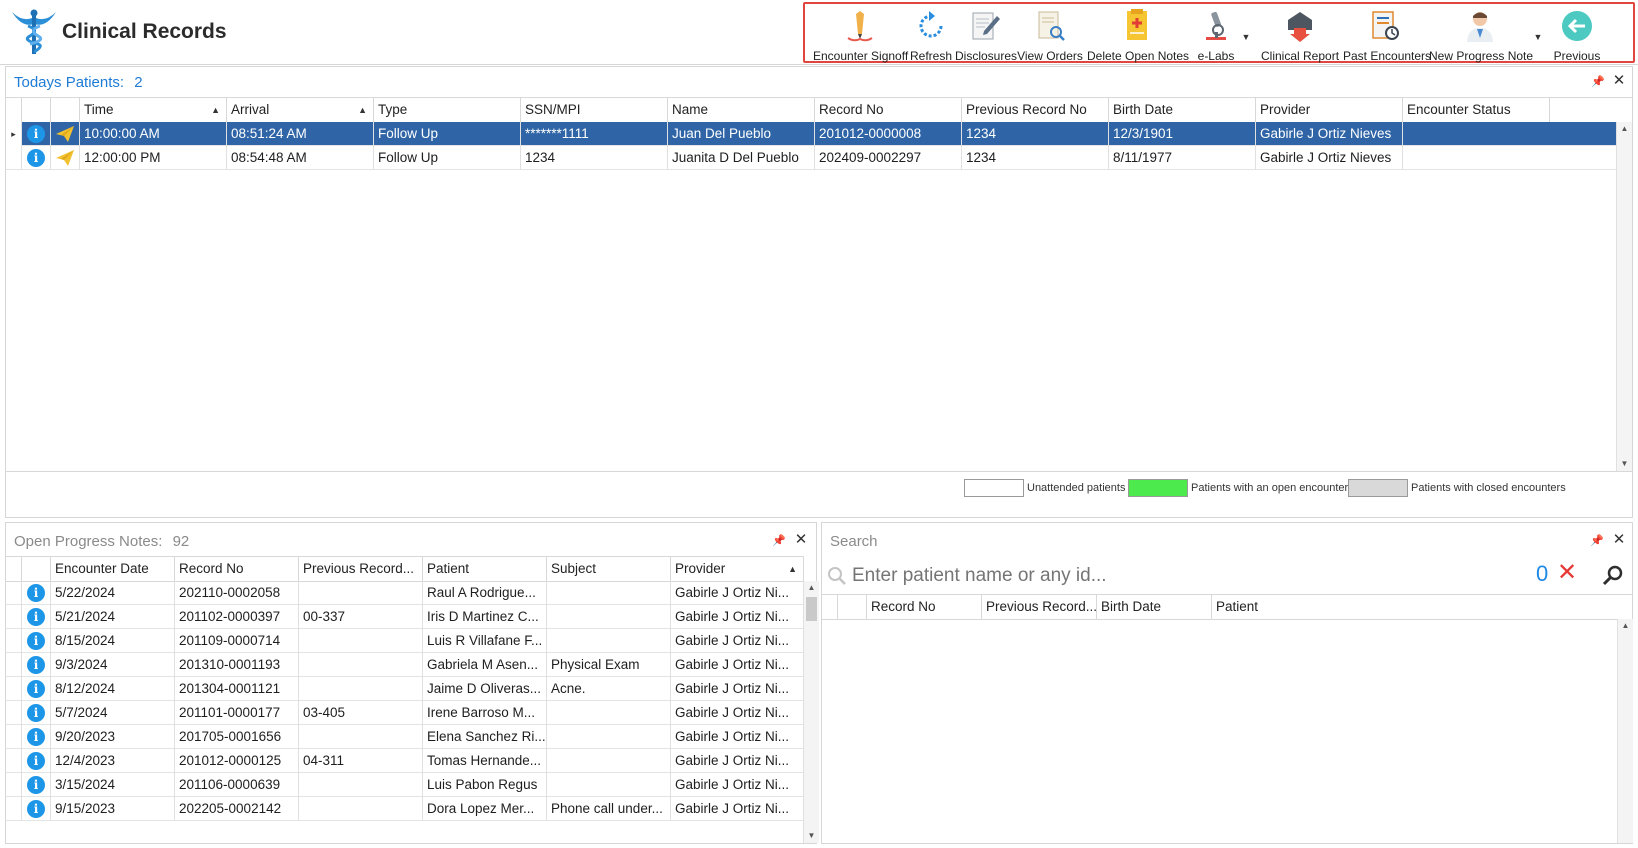  Describe the element at coordinates (1624, 296) in the screenshot. I see `todays-patients-scrollbar: ▲ ▼` at that location.